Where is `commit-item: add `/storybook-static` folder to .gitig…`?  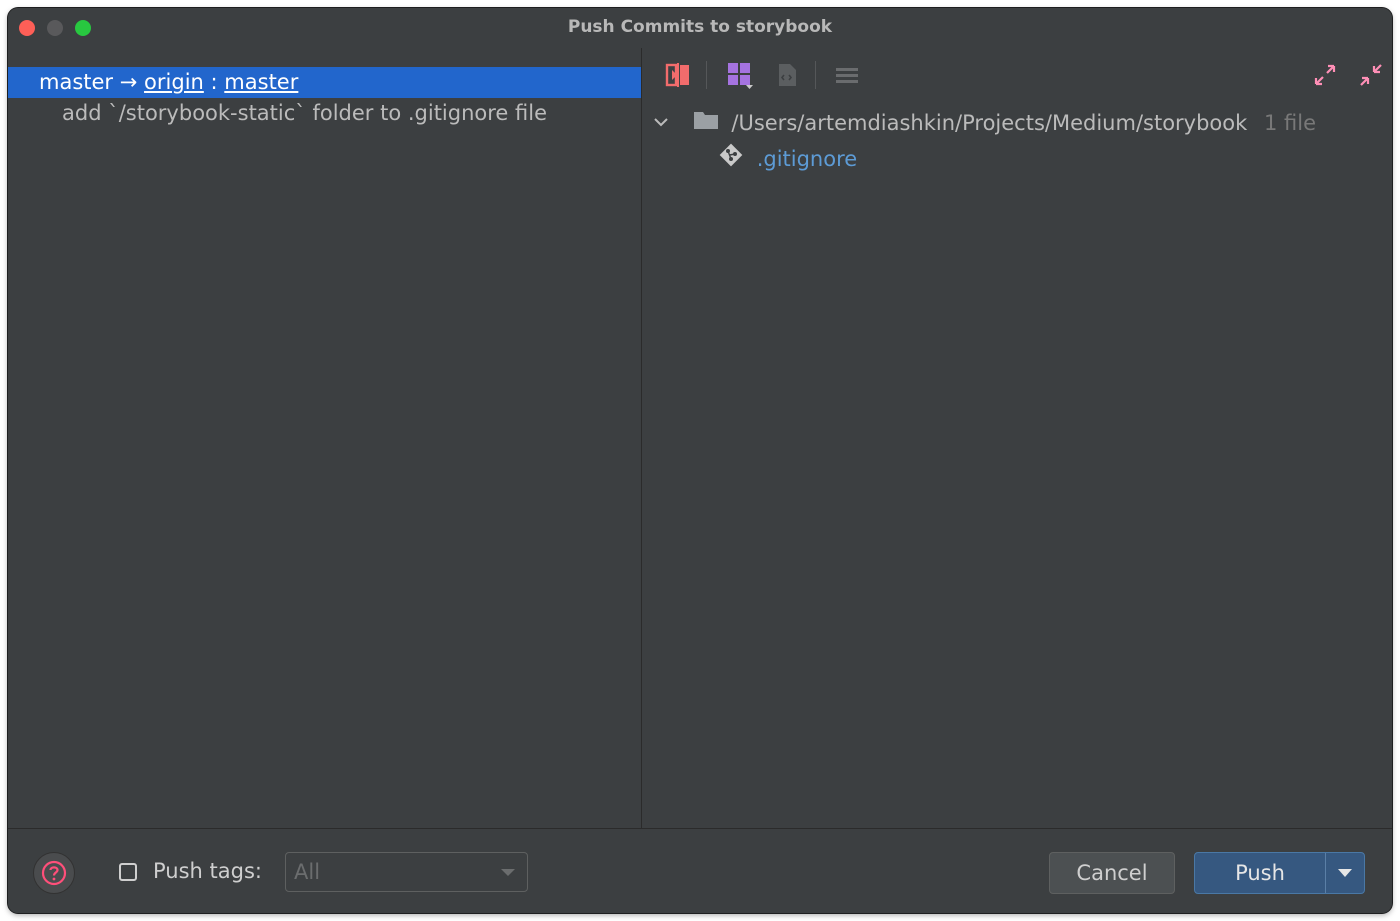 commit-item: add `/storybook-static` folder to .gitig… is located at coordinates (304, 113).